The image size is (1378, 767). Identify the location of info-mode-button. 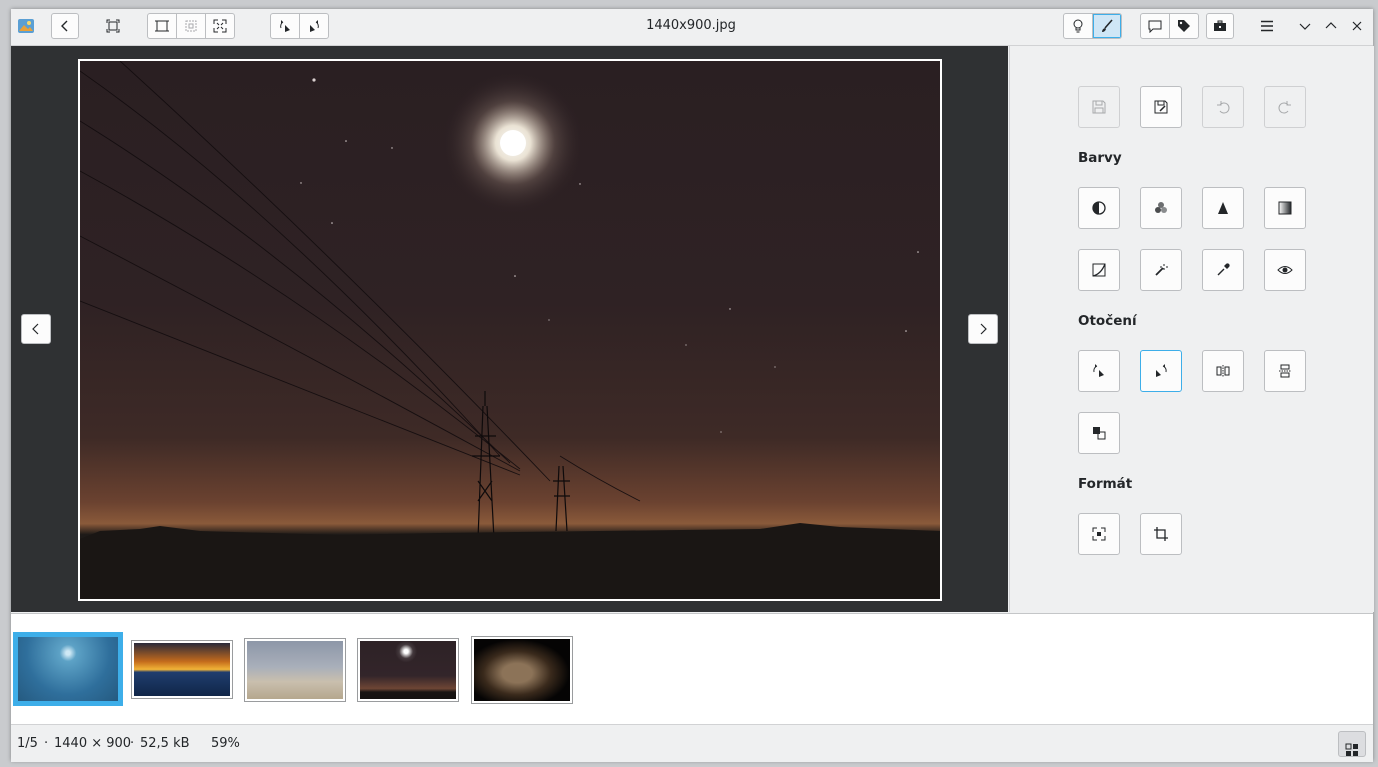
(1078, 26).